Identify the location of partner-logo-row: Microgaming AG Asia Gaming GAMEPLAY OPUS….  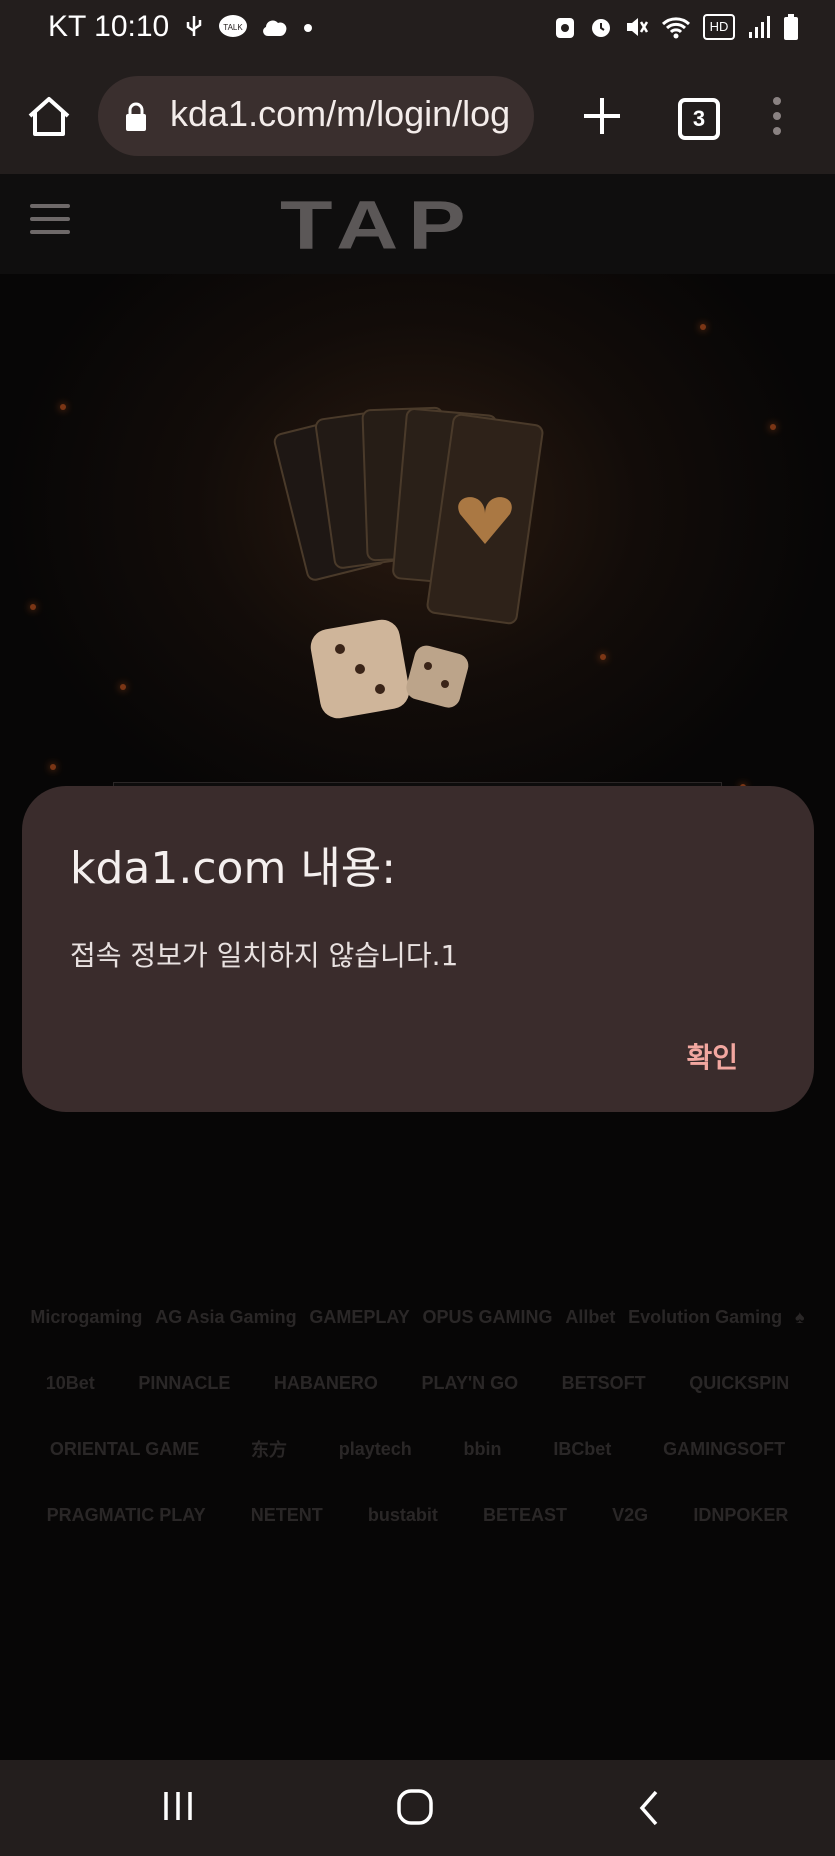
(417, 1317).